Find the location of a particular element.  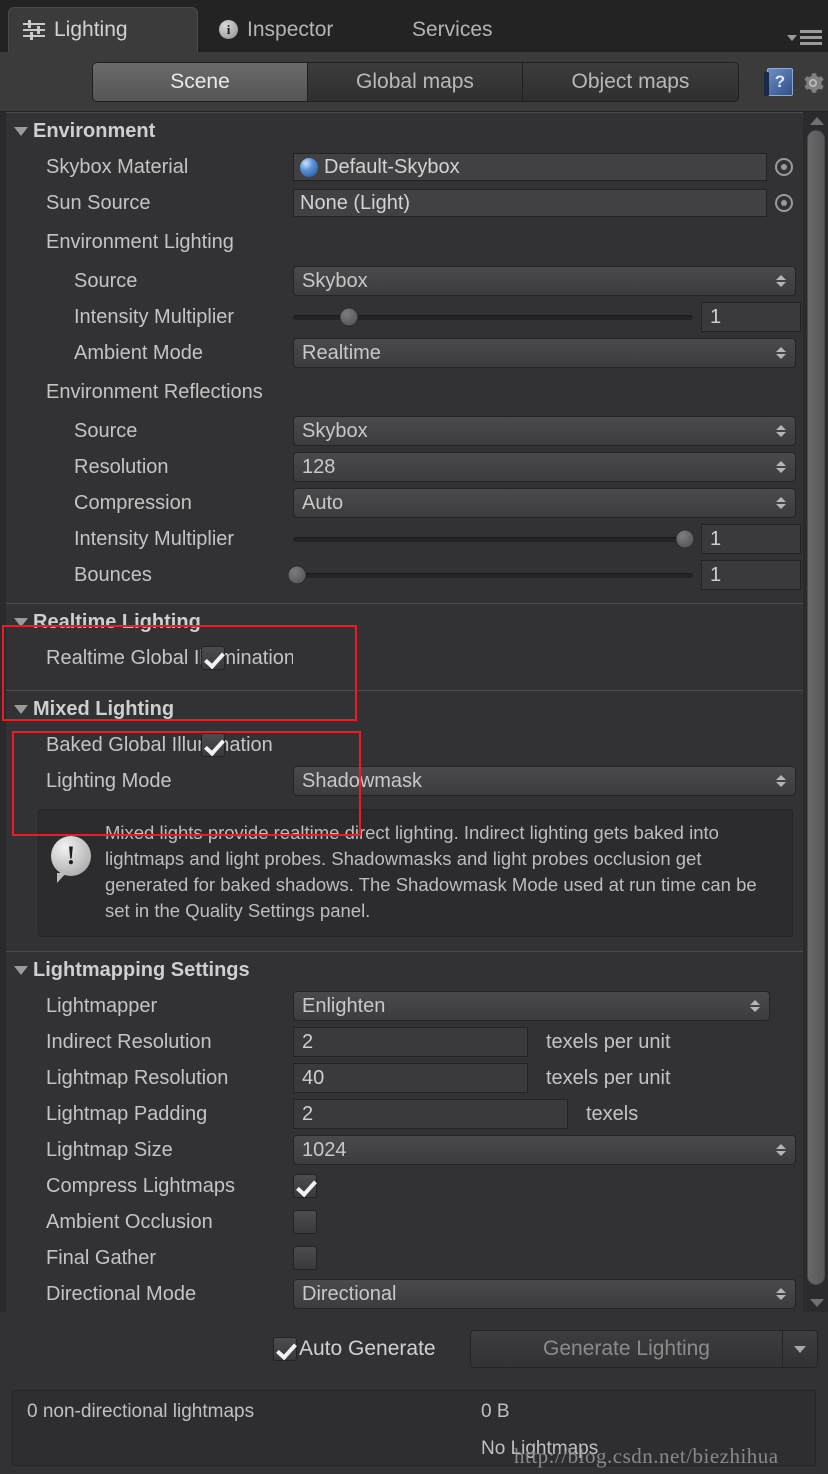

directional-mode-dropdown: Directional is located at coordinates (544, 1294).